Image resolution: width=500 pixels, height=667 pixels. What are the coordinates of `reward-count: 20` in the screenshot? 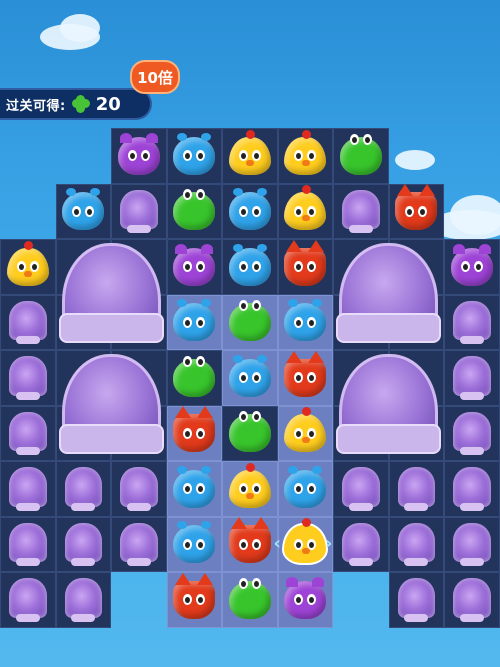 It's located at (108, 104).